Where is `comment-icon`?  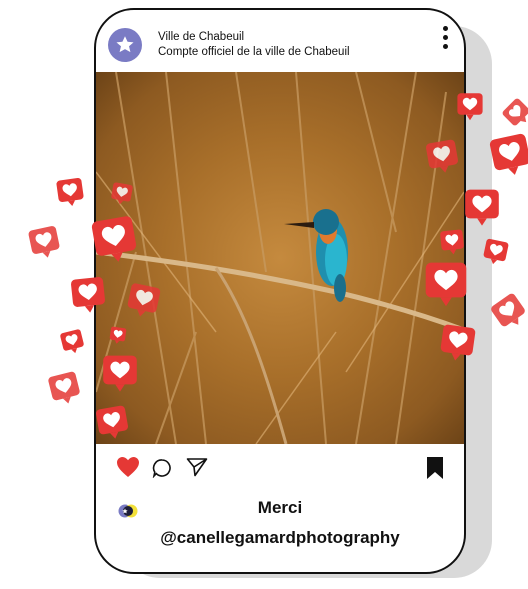
comment-icon is located at coordinates (162, 468).